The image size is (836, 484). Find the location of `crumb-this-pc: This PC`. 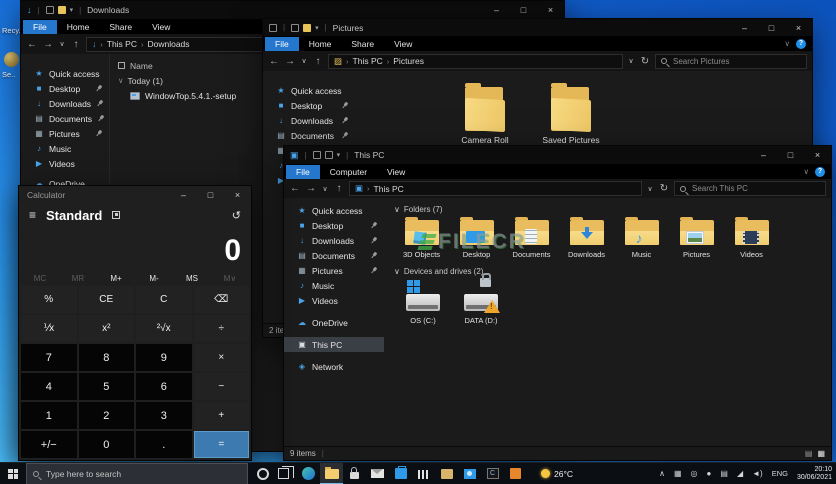

crumb-this-pc: This PC is located at coordinates (389, 189).